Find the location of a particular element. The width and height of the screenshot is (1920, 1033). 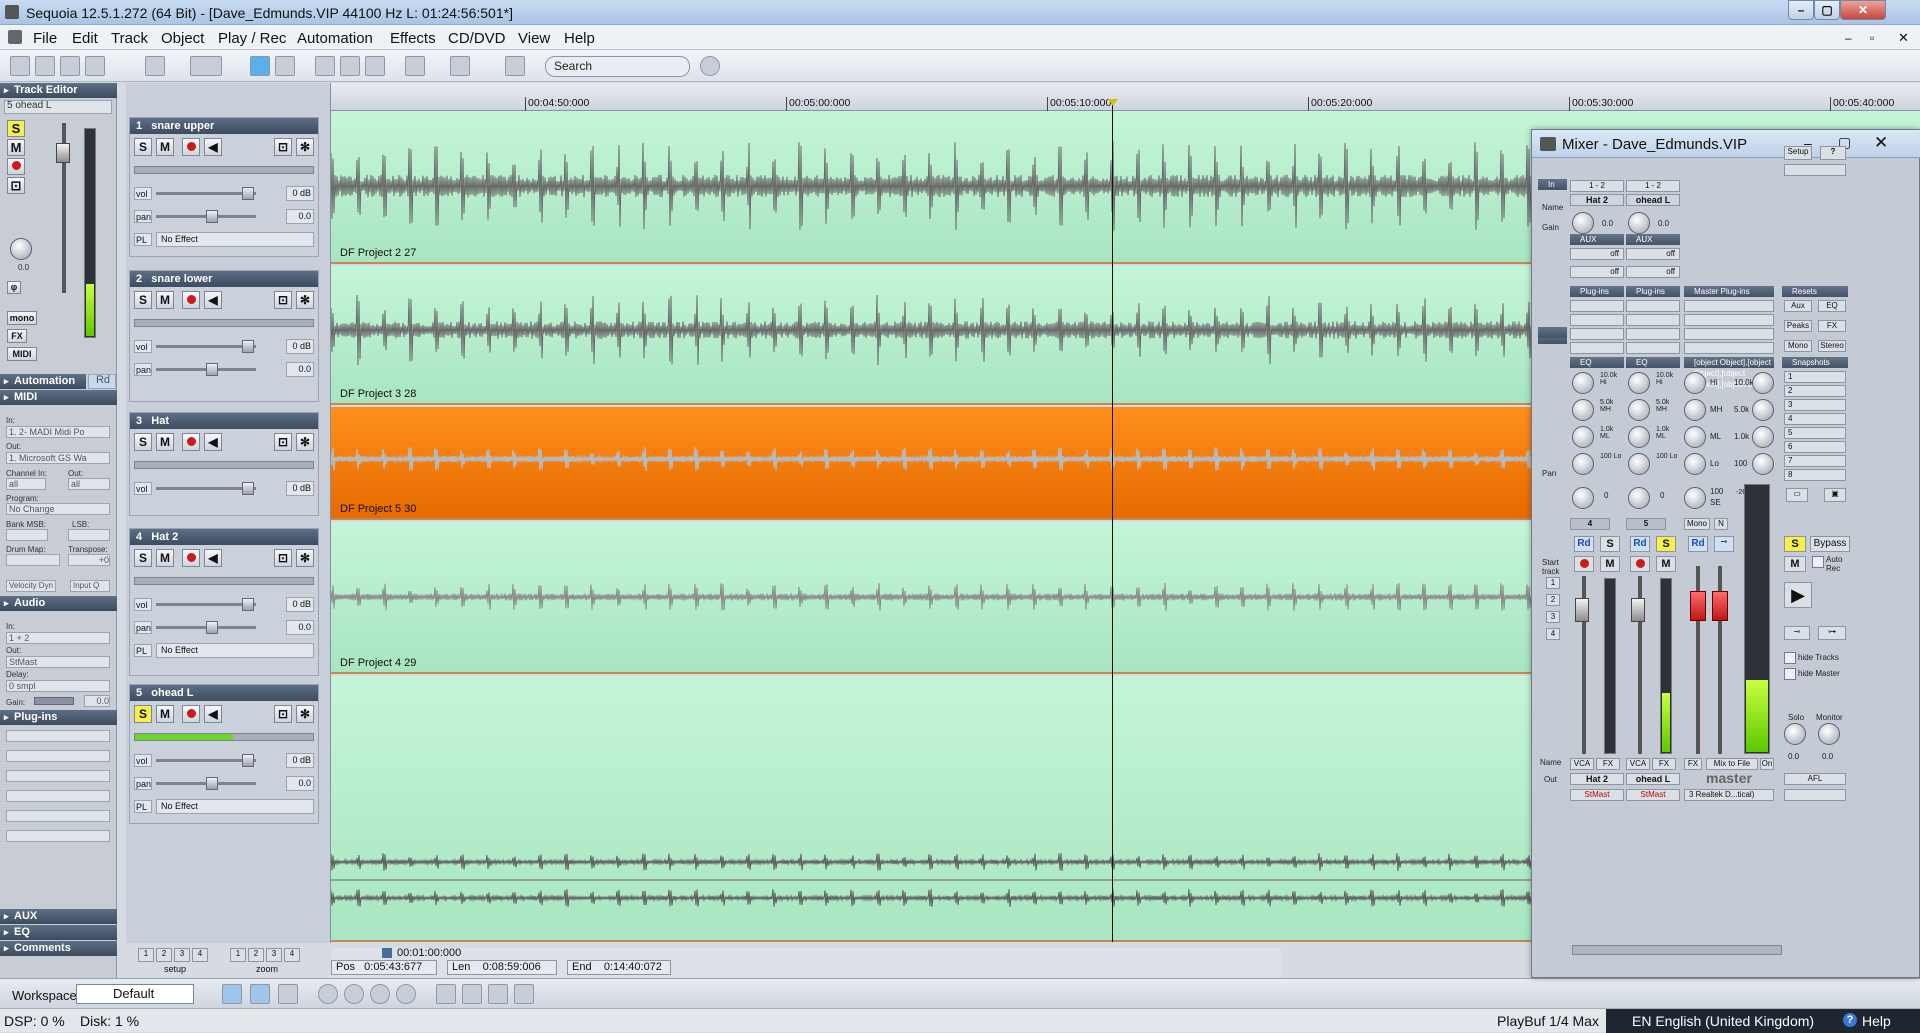

channel-name: Hat 2 is located at coordinates (1597, 200).